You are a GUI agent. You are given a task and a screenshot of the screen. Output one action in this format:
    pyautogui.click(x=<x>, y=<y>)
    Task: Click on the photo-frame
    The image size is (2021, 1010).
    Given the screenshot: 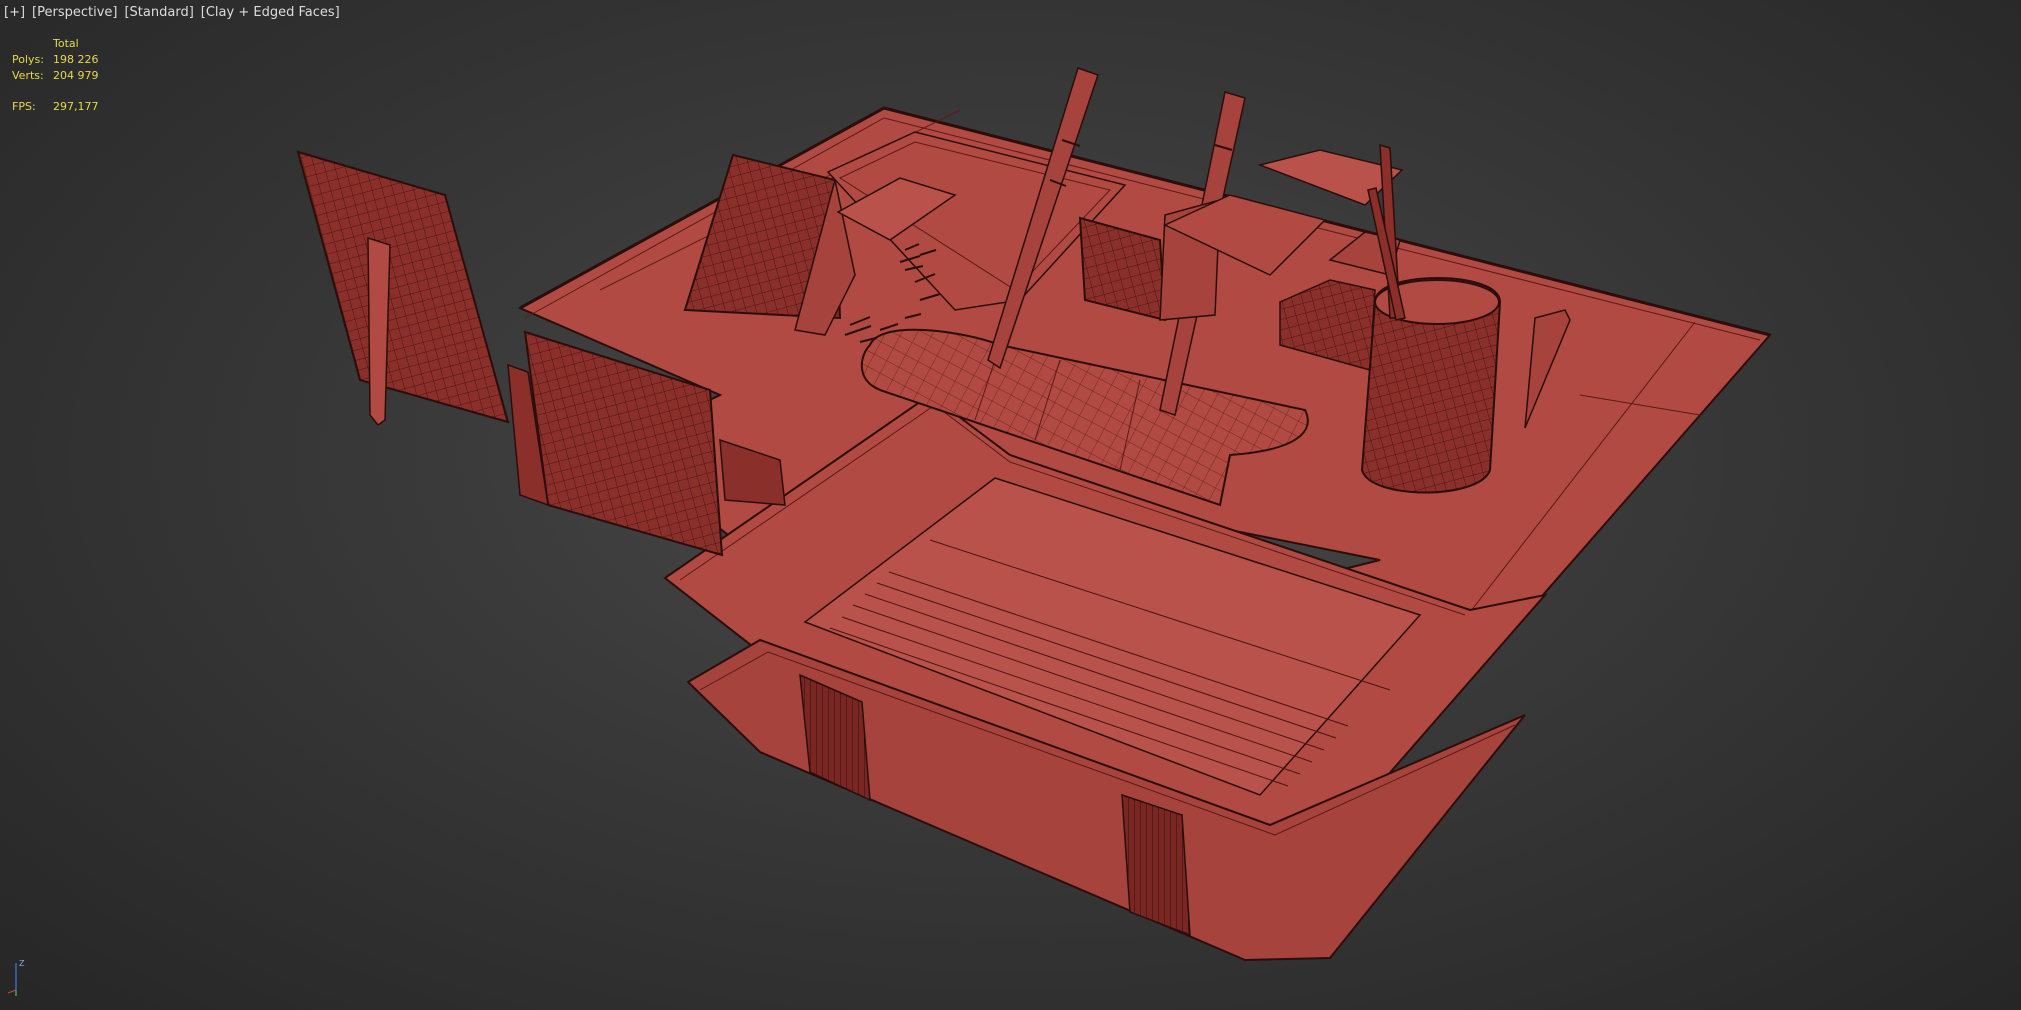 What is the action you would take?
    pyautogui.click(x=403, y=288)
    